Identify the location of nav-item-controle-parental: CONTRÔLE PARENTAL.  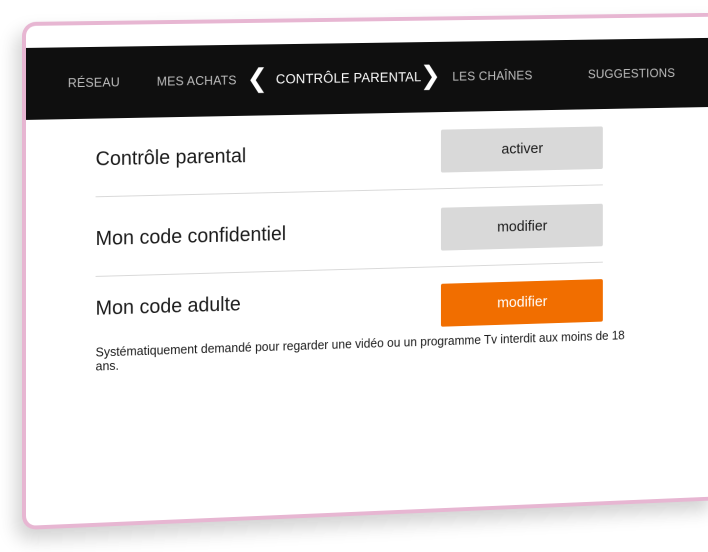
(349, 78).